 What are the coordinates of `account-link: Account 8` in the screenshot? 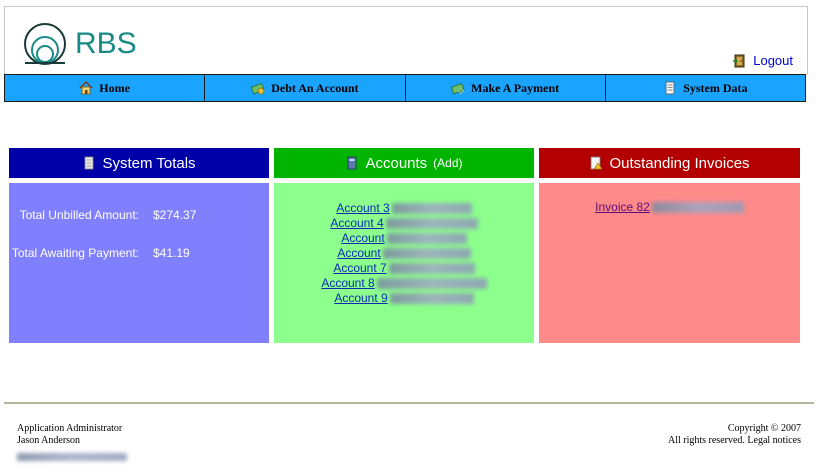 It's located at (404, 283).